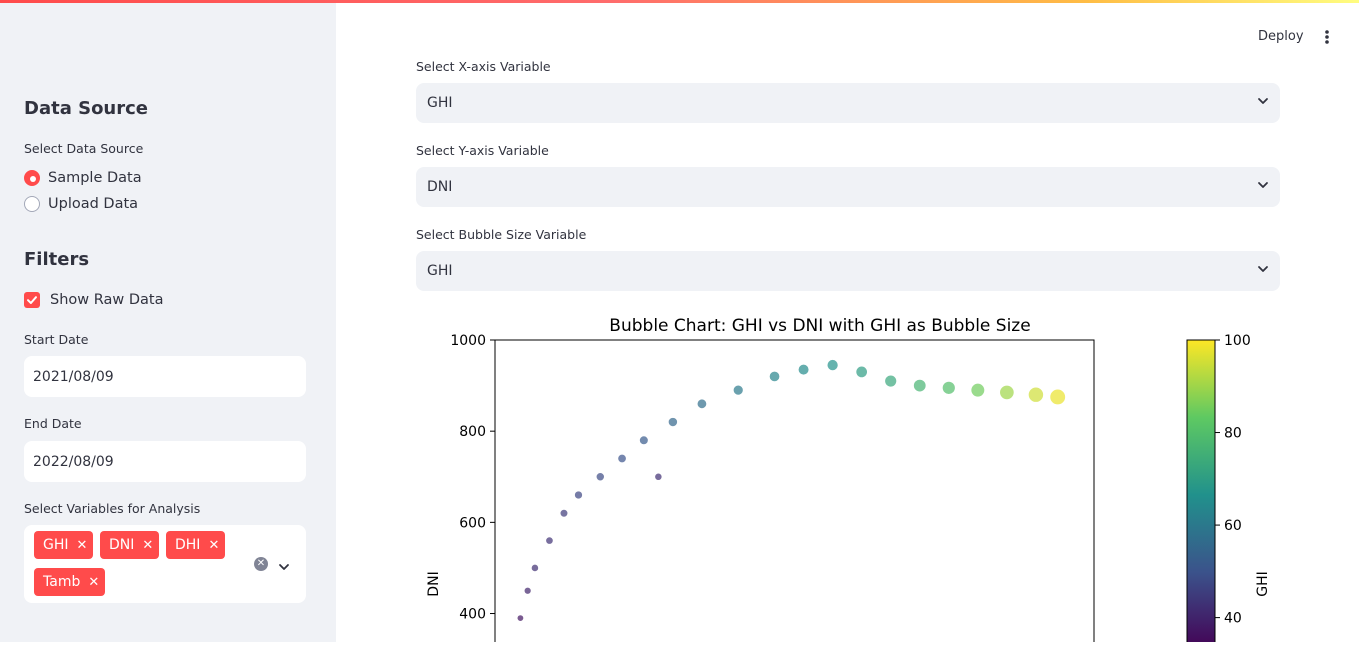 This screenshot has width=1359, height=646. I want to click on variable-tag-label: Tamb, so click(62, 582).